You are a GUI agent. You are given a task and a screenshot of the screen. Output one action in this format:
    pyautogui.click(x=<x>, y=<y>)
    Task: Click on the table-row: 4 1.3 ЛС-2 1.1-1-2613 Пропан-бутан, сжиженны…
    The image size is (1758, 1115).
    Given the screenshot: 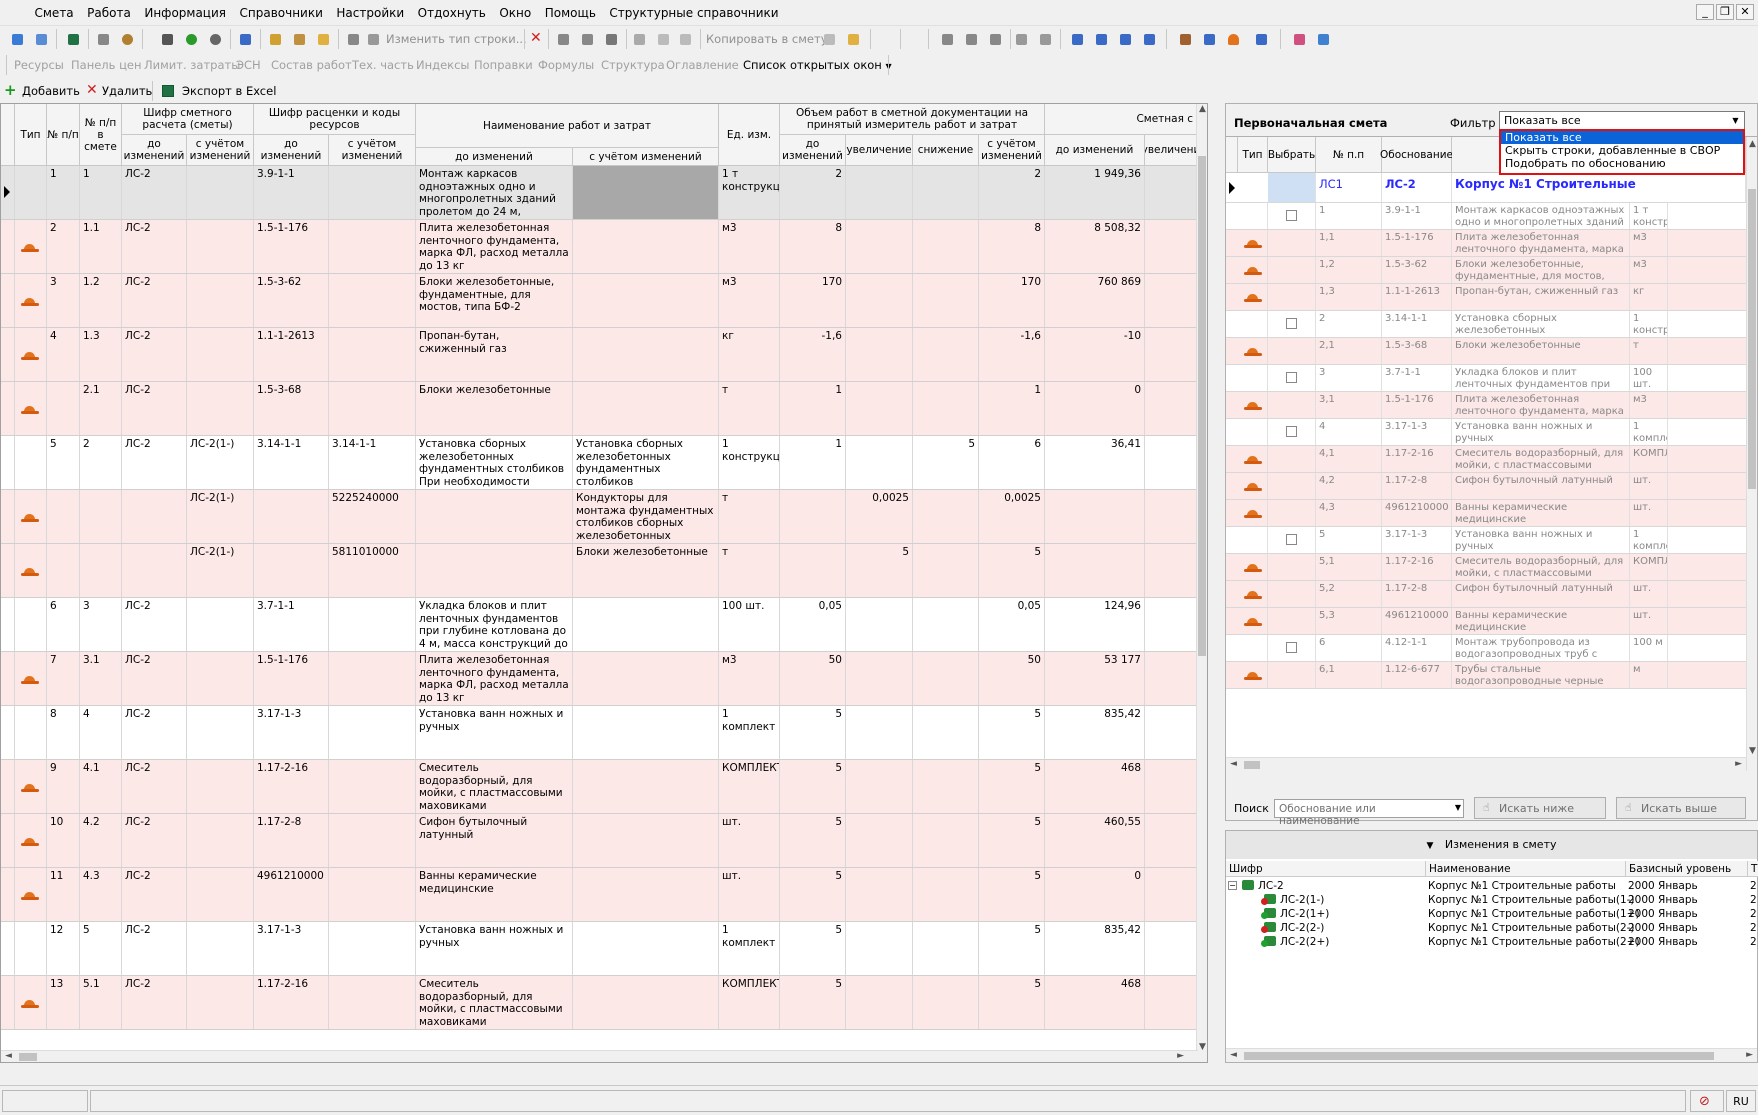 What is the action you would take?
    pyautogui.click(x=599, y=355)
    